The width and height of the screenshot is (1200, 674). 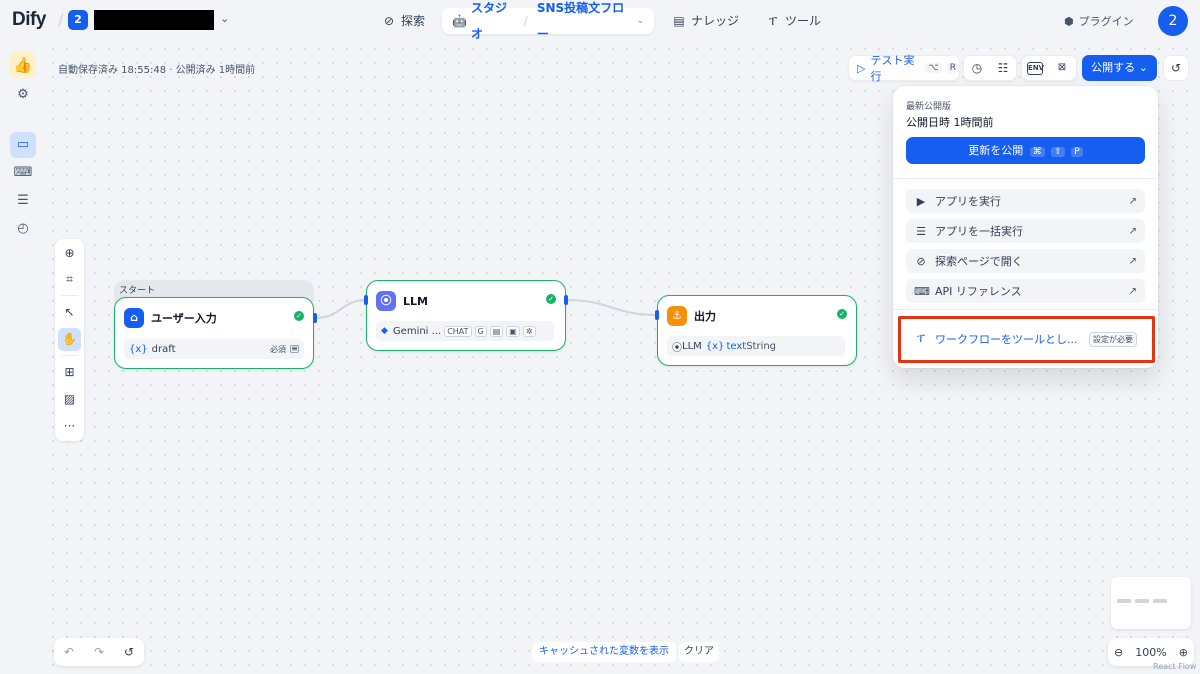 What do you see at coordinates (69, 399) in the screenshot?
I see `export-image-icon: ▨` at bounding box center [69, 399].